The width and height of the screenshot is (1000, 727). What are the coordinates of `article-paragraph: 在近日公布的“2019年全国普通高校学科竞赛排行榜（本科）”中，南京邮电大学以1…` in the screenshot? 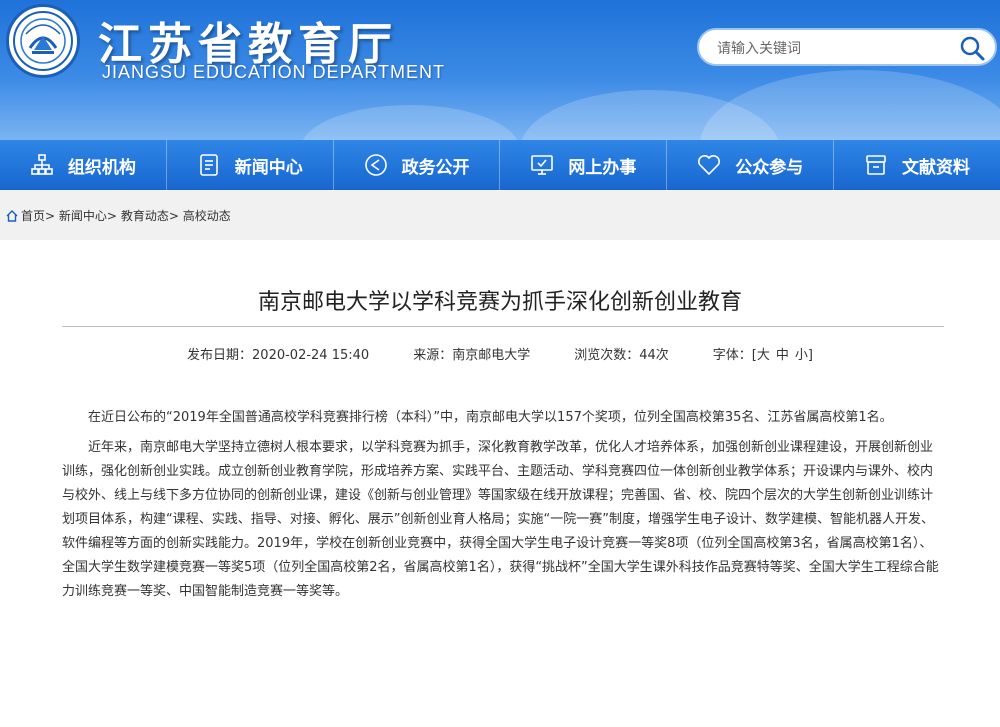 It's located at (490, 417).